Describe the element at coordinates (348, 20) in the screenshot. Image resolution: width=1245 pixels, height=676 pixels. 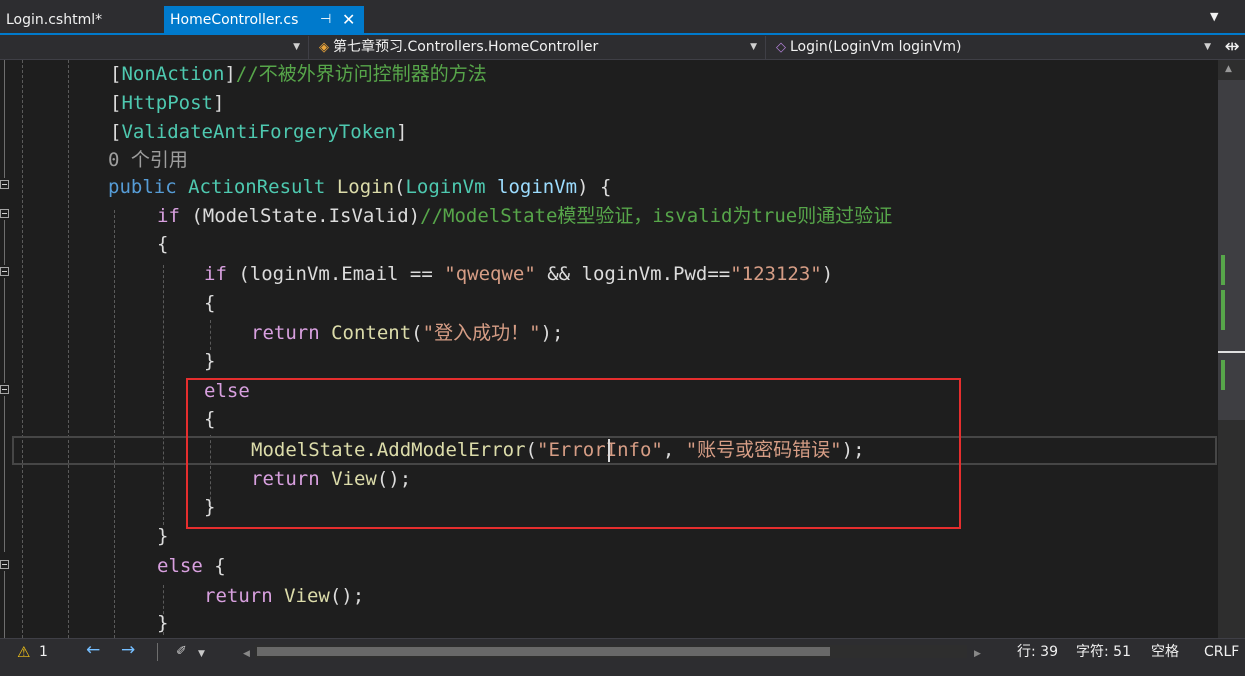
I see `close-tab-icon: ✕` at that location.